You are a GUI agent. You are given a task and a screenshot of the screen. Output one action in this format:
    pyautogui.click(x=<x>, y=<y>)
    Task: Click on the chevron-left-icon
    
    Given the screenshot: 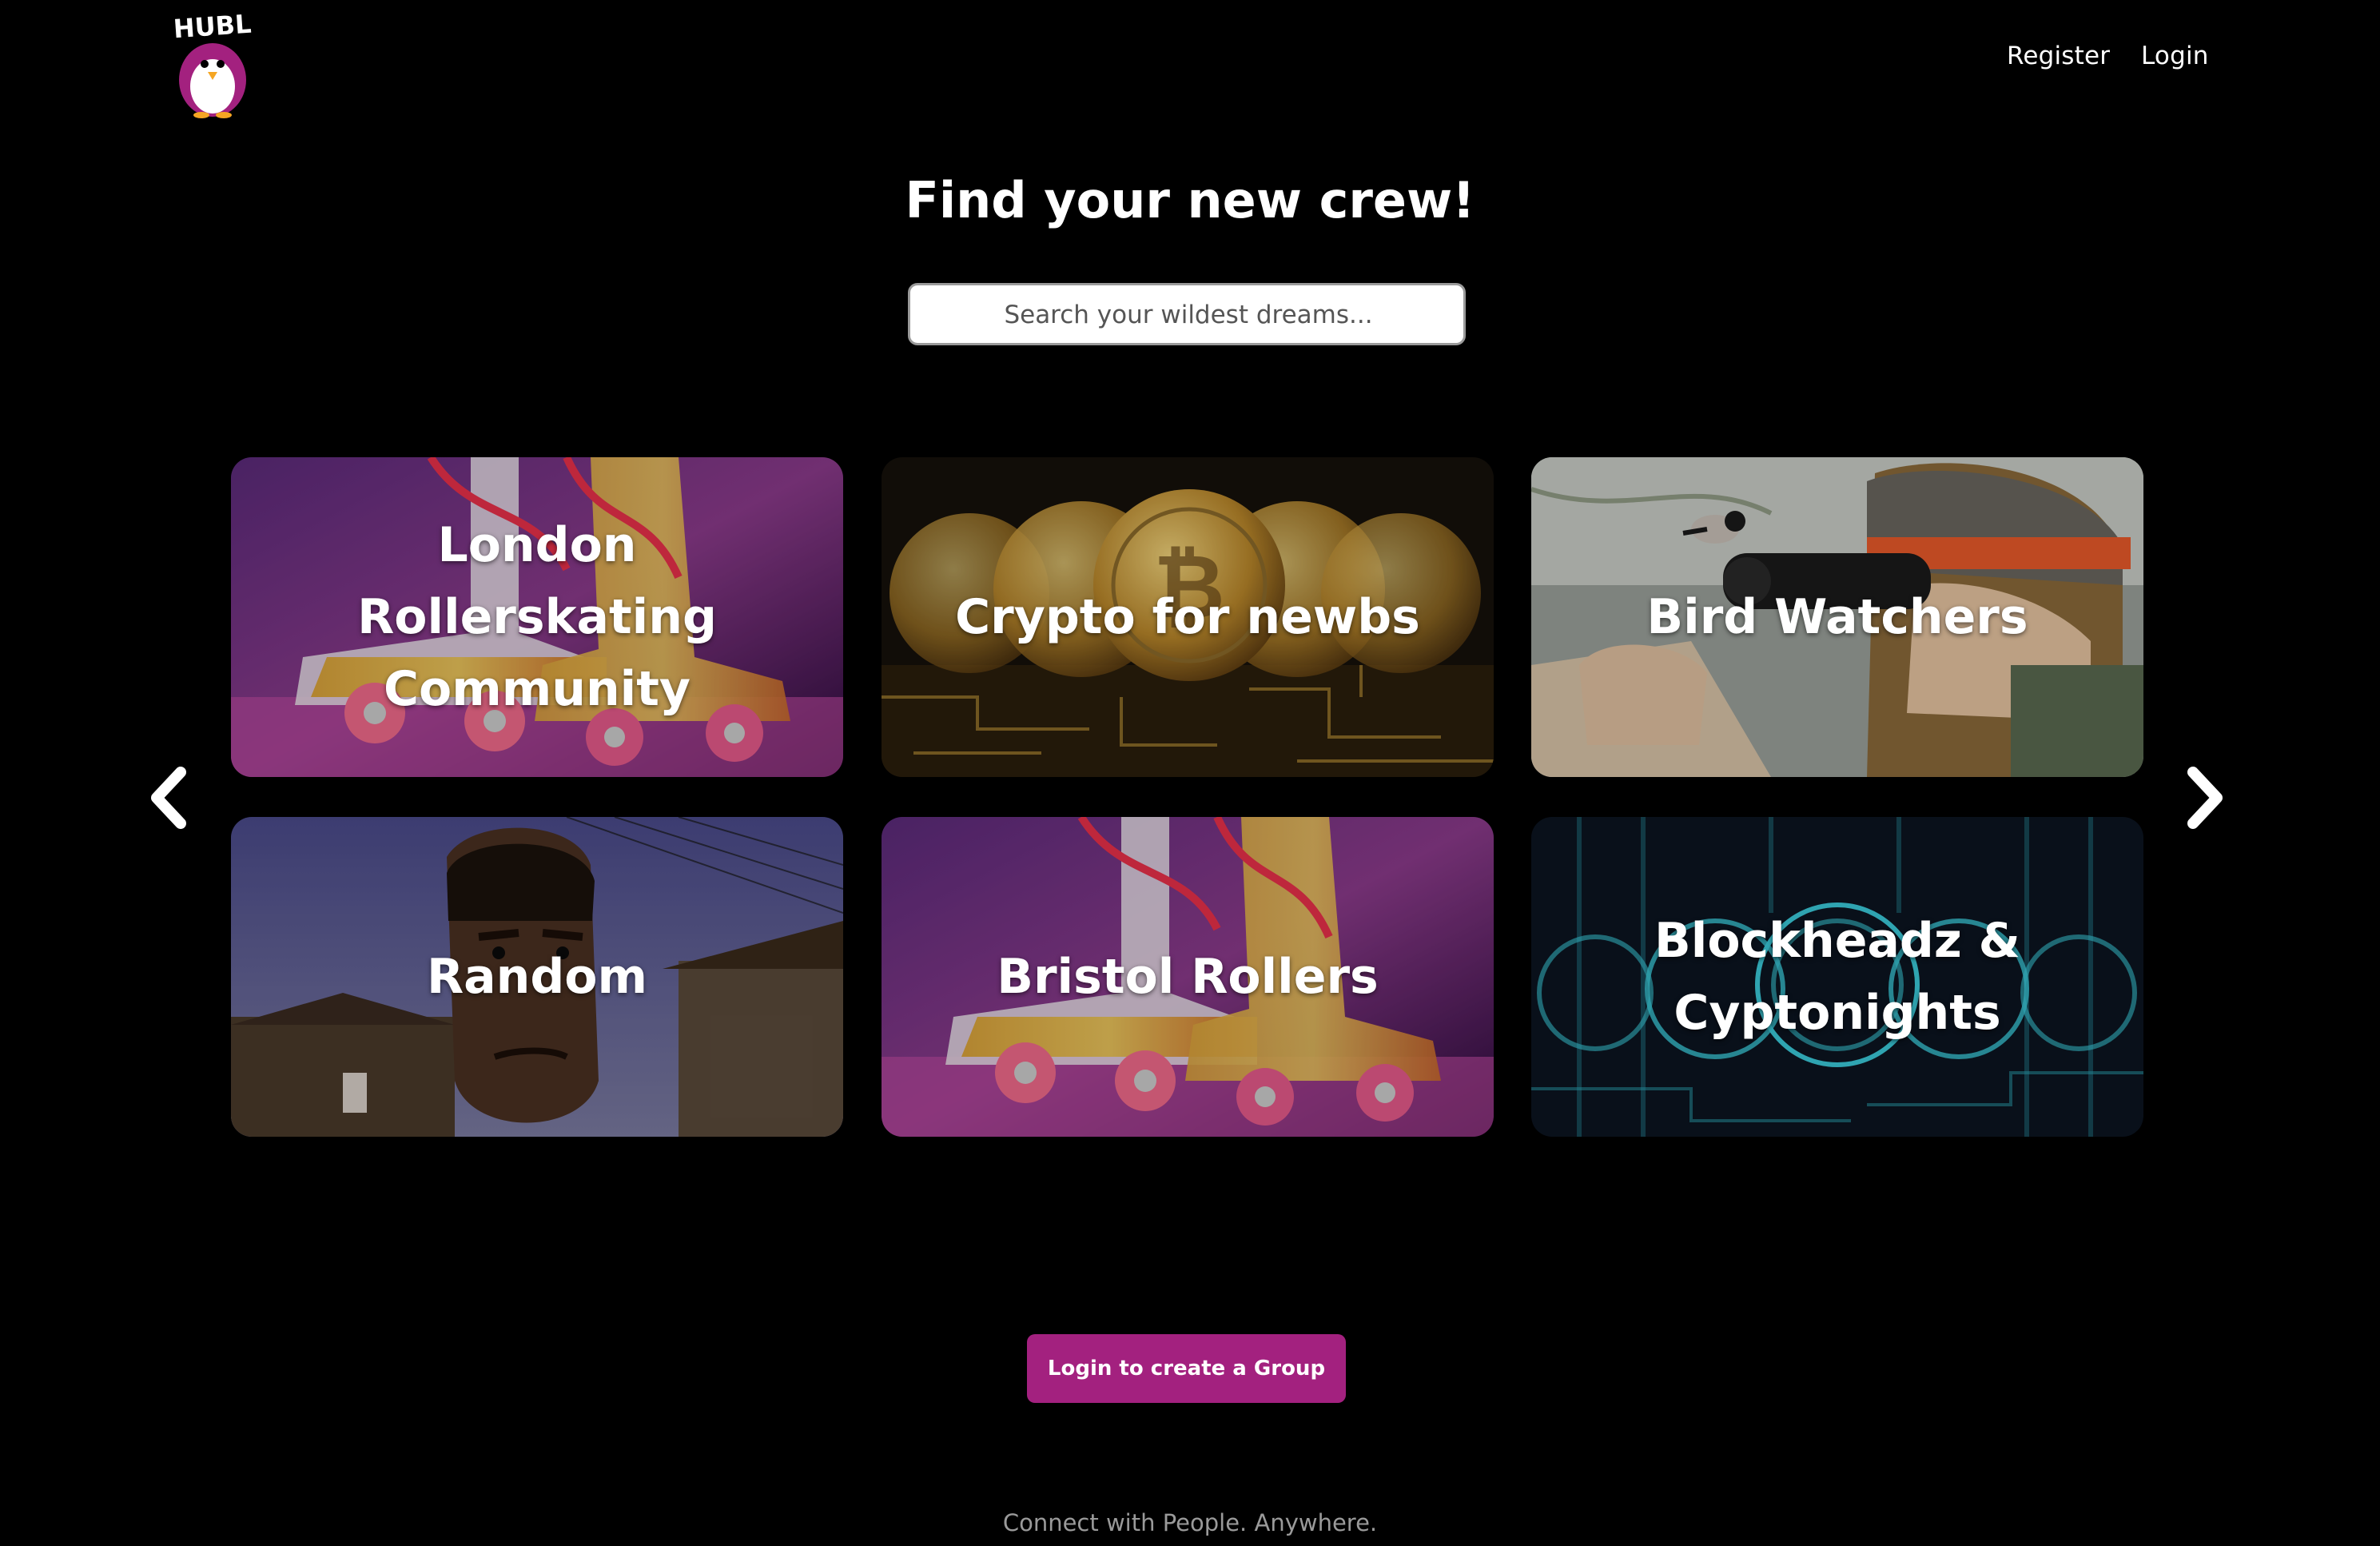 What is the action you would take?
    pyautogui.click(x=169, y=798)
    